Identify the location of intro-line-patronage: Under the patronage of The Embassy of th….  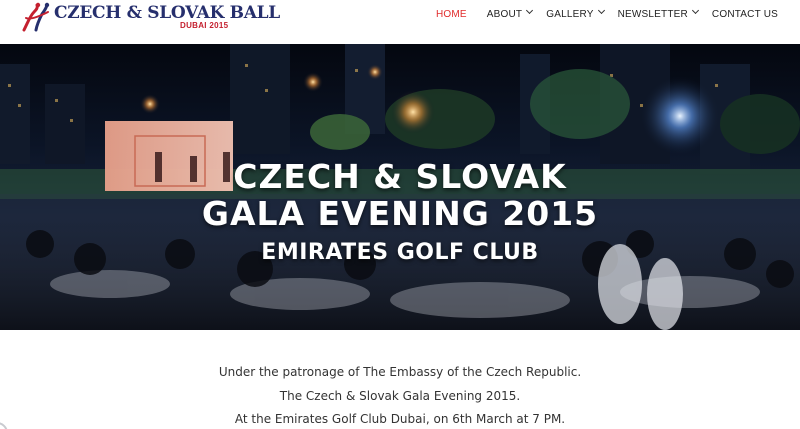
(400, 372).